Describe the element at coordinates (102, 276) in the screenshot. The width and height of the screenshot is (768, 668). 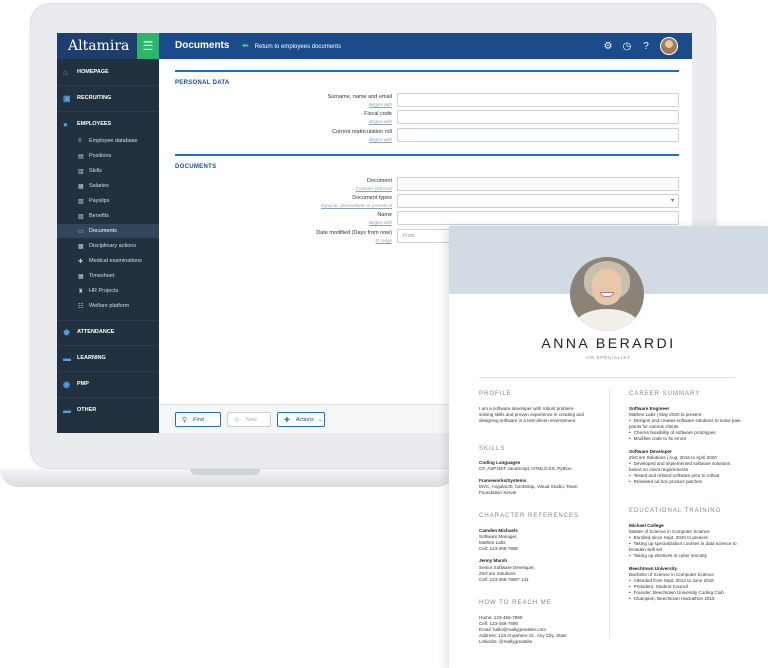
I see `sidebar-item-label: Timesheet` at that location.